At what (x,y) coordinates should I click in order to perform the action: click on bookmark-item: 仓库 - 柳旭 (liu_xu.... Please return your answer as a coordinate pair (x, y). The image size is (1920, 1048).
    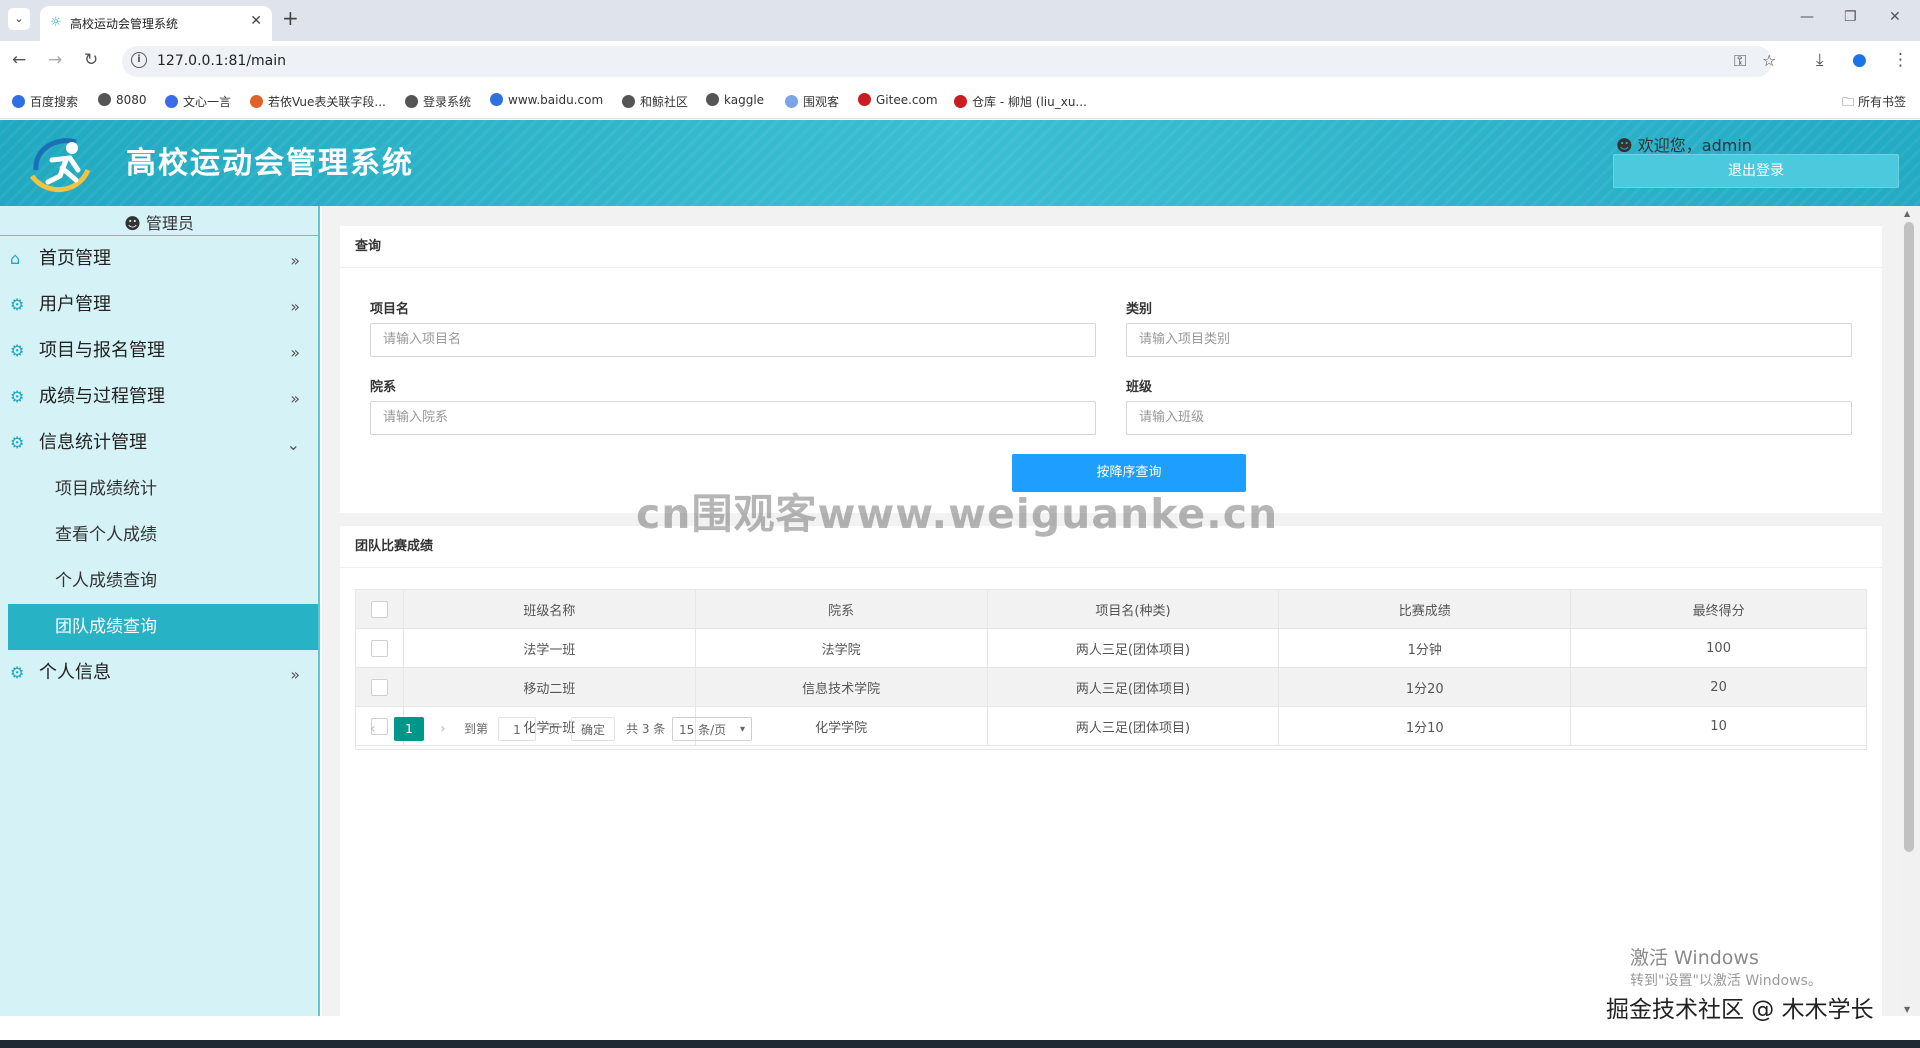
    Looking at the image, I should click on (1020, 101).